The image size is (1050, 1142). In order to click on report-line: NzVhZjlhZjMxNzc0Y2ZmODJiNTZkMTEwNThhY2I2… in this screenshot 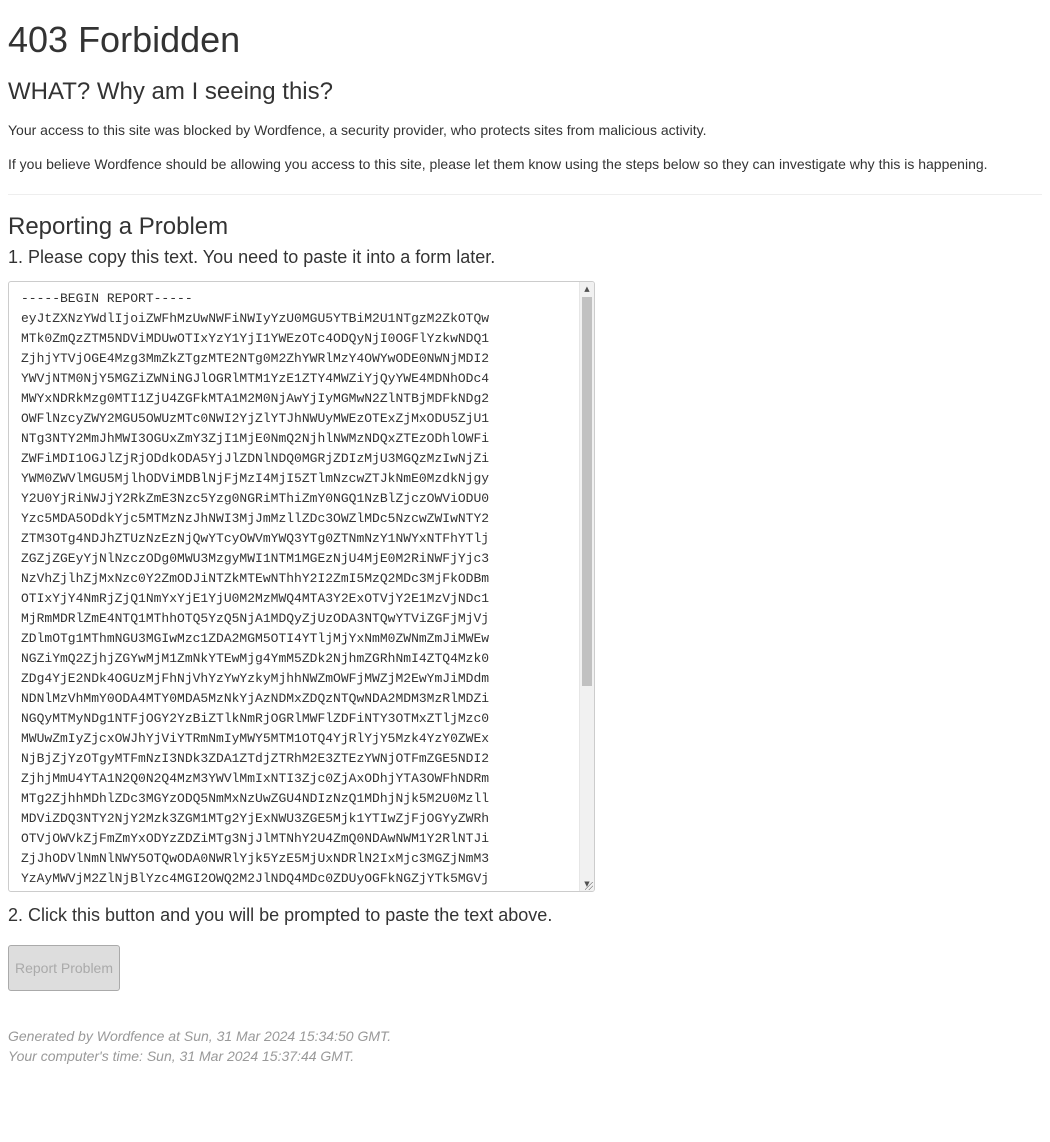, I will do `click(255, 578)`.